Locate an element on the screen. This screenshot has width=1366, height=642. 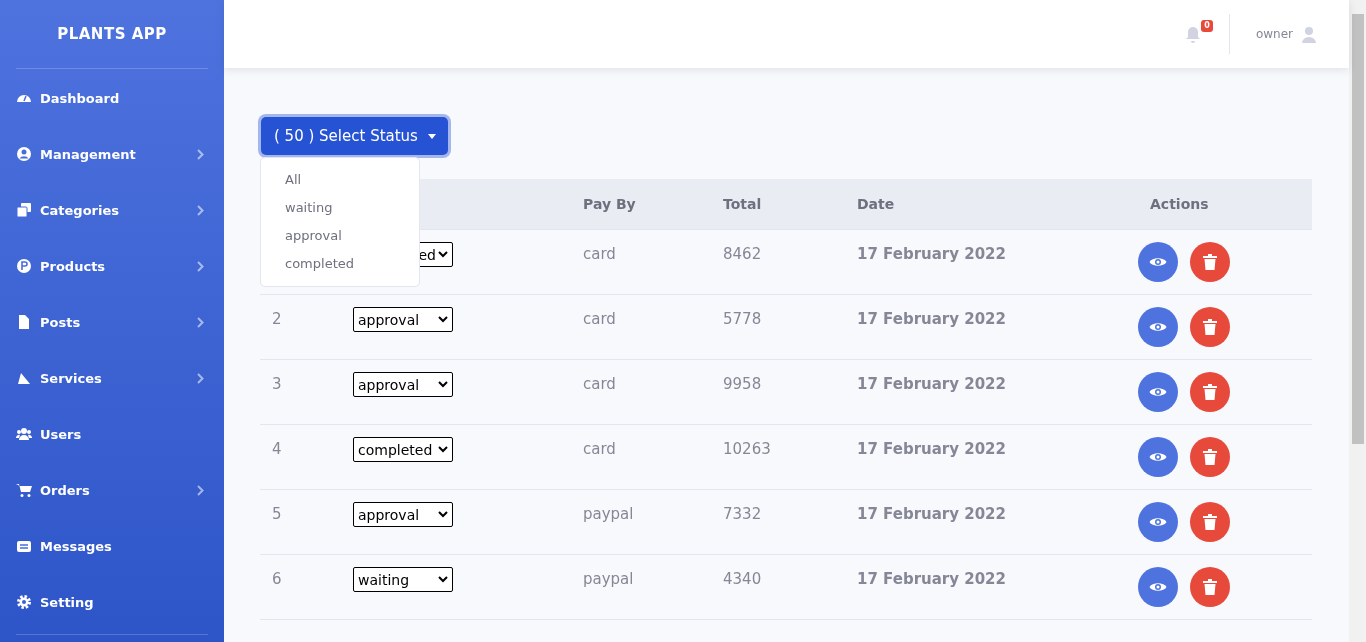
table-cell: 2 is located at coordinates (277, 319).